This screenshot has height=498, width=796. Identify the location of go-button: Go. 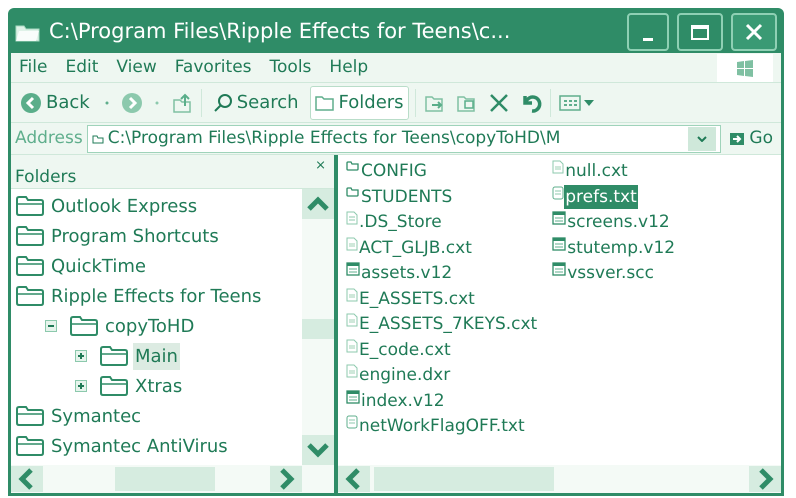
(751, 139).